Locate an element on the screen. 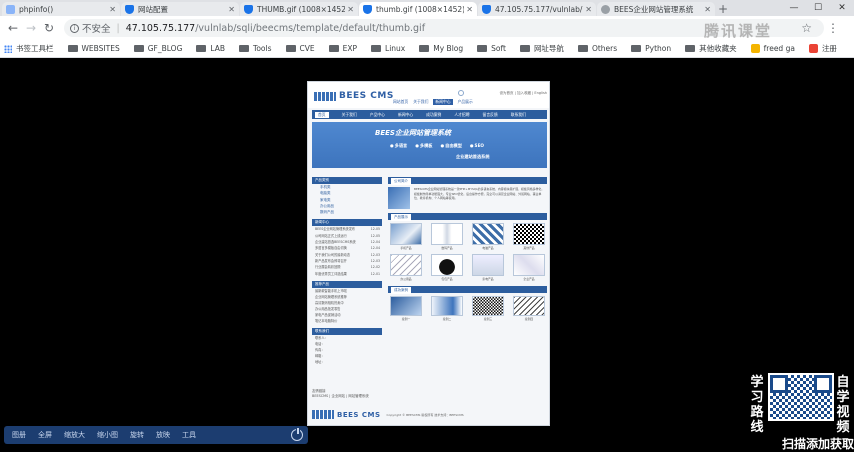  bookmark-toolbar: 书签工具栏 is located at coordinates (29, 48).